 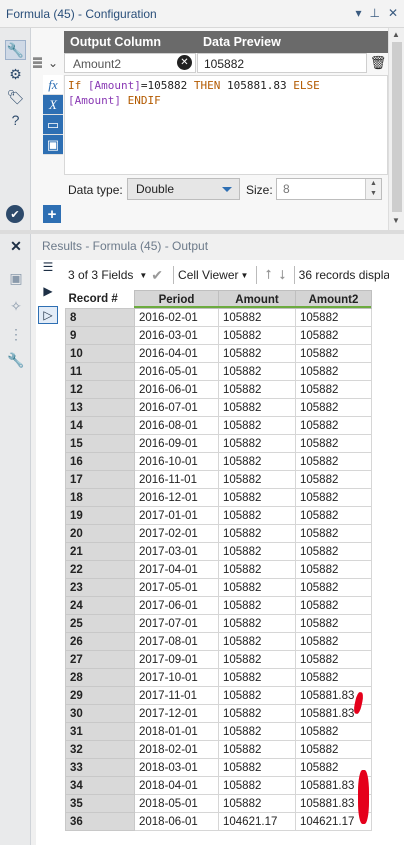 What do you see at coordinates (176, 731) in the screenshot?
I see `period-cell: 2018-01-01` at bounding box center [176, 731].